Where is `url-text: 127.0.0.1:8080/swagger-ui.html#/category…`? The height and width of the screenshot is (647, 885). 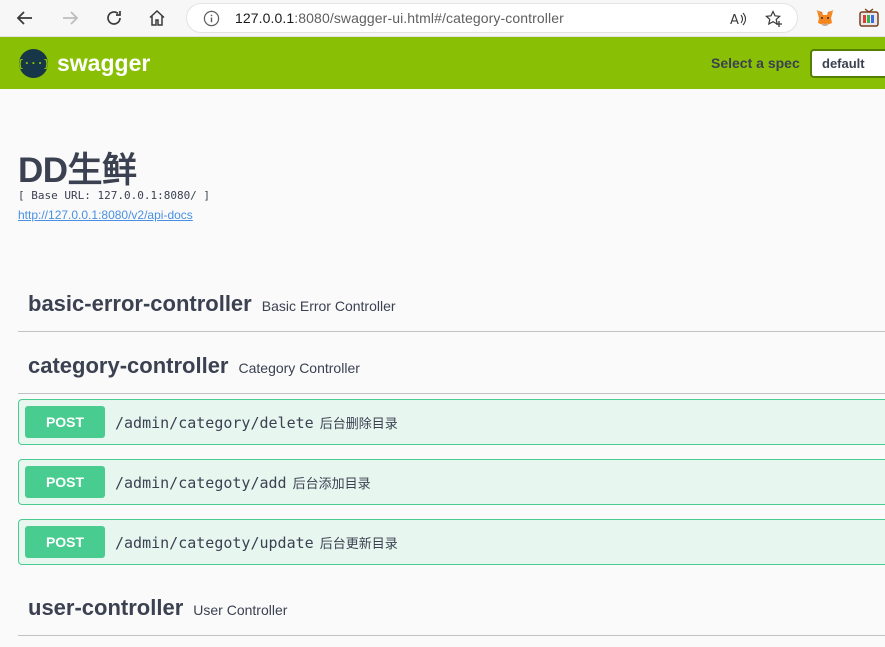
url-text: 127.0.0.1:8080/swagger-ui.html#/category… is located at coordinates (399, 18).